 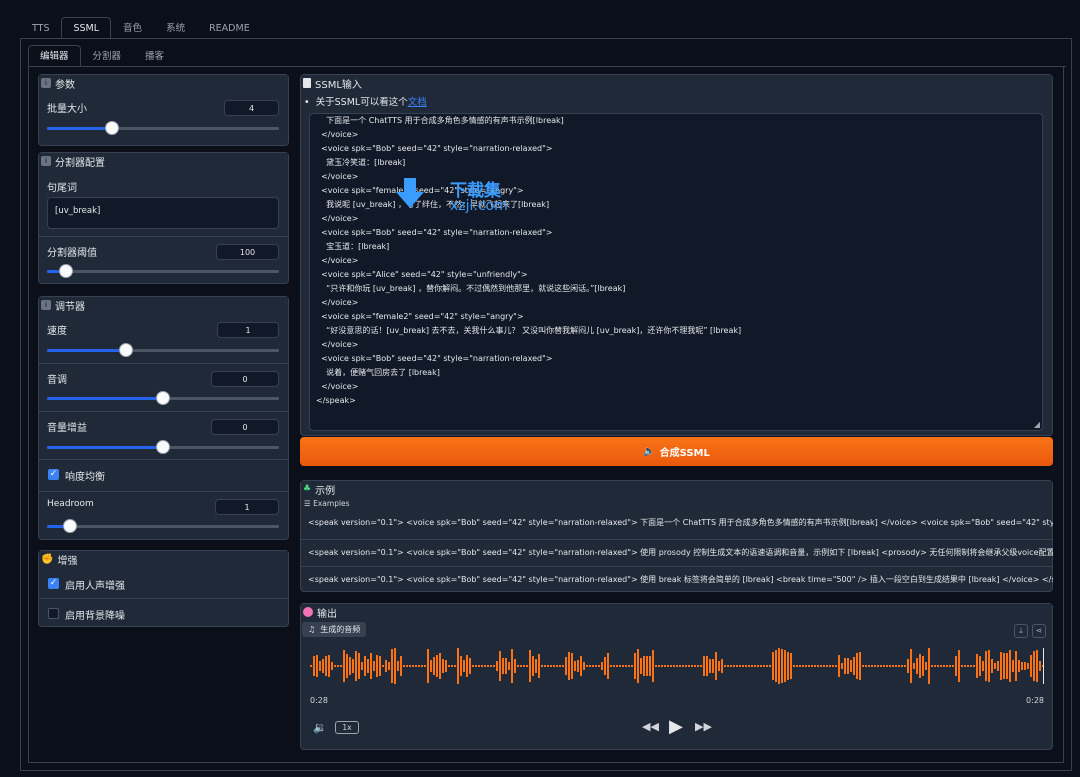 I want to click on batch-size-input: 4, so click(x=251, y=108).